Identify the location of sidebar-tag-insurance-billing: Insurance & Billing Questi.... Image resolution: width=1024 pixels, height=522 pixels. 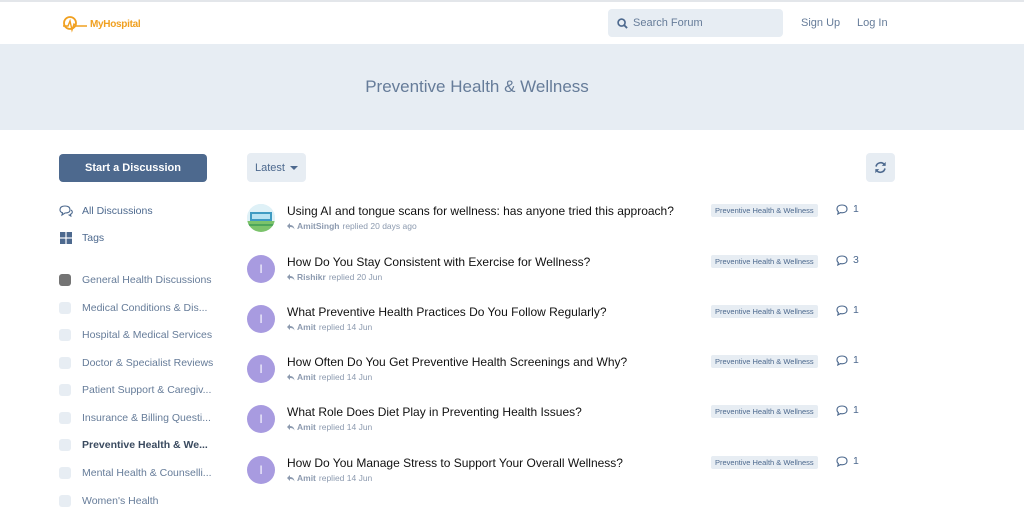
(135, 418).